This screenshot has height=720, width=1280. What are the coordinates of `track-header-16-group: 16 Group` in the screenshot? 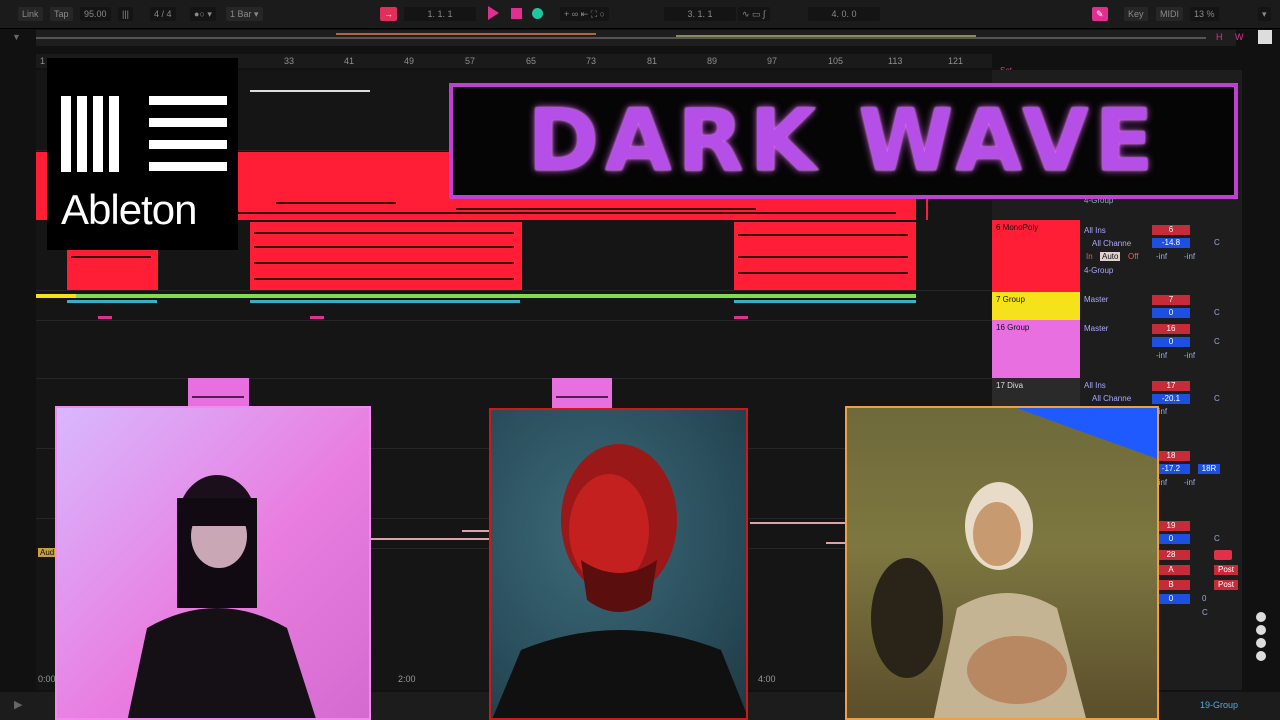 It's located at (1036, 349).